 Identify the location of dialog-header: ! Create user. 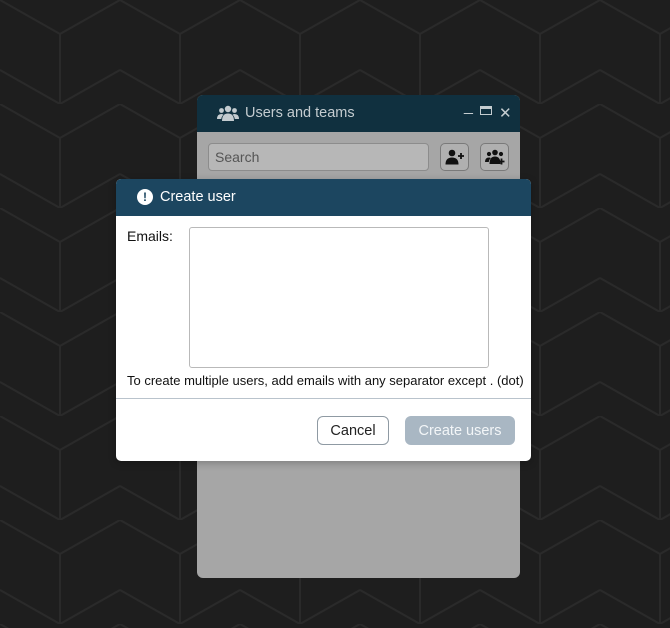
(323, 197).